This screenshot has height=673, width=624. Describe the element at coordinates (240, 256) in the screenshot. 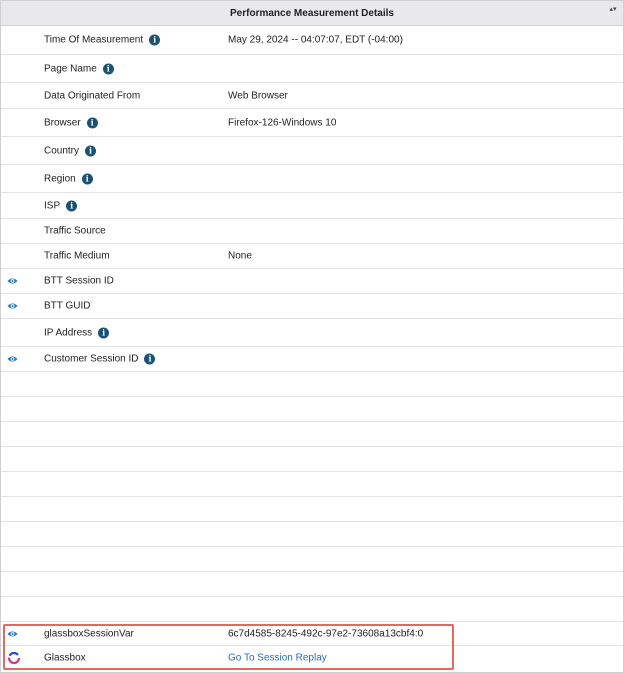

I see `detail-value: None` at that location.